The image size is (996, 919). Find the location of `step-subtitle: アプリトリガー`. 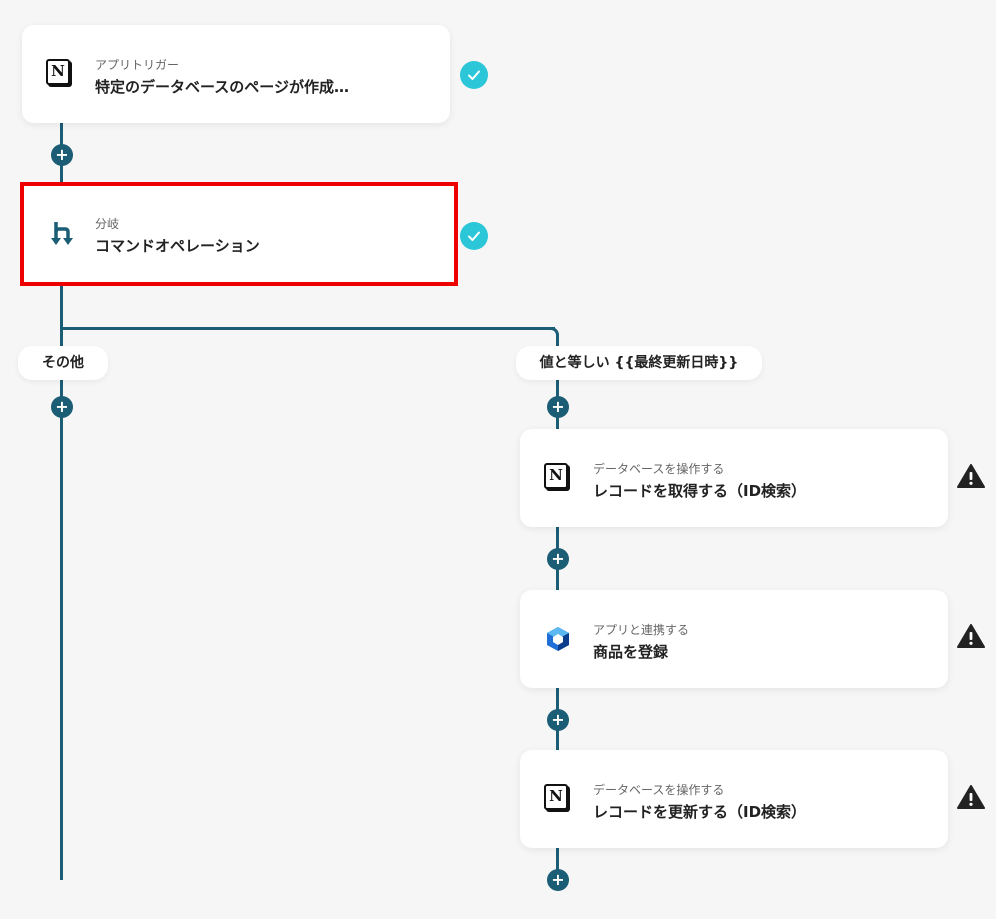

step-subtitle: アプリトリガー is located at coordinates (137, 65).